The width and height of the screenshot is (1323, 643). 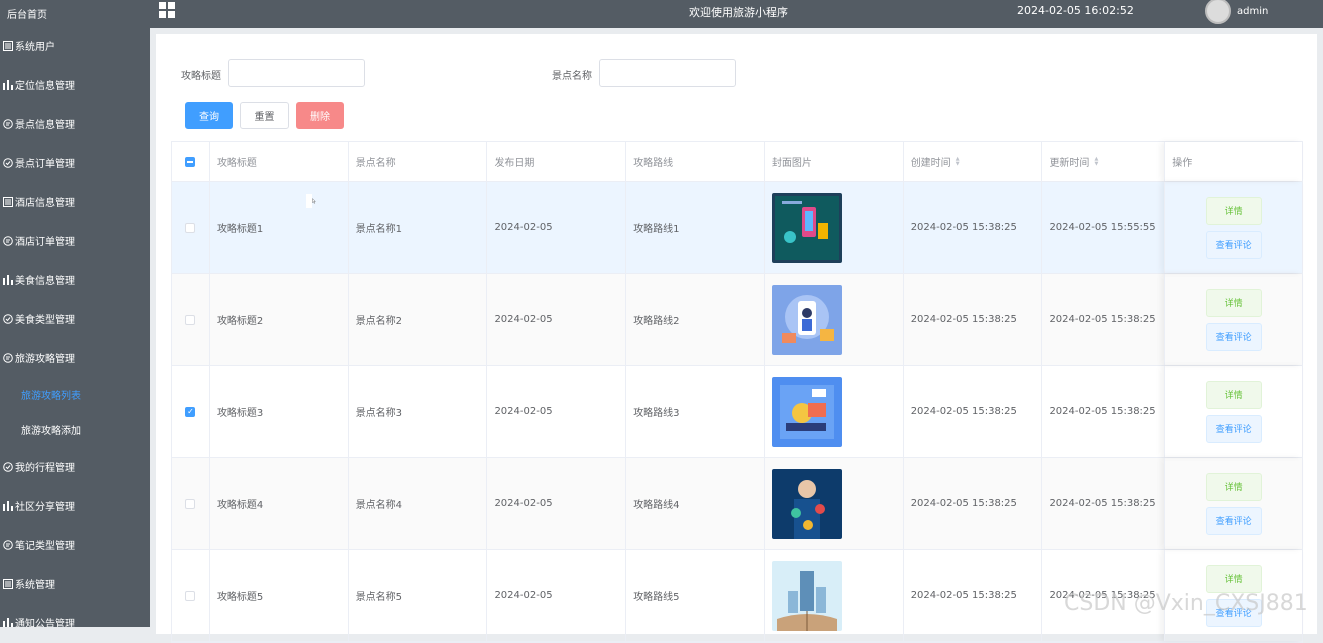 What do you see at coordinates (45, 623) in the screenshot?
I see `sidebar-item-label: 通知公告管理` at bounding box center [45, 623].